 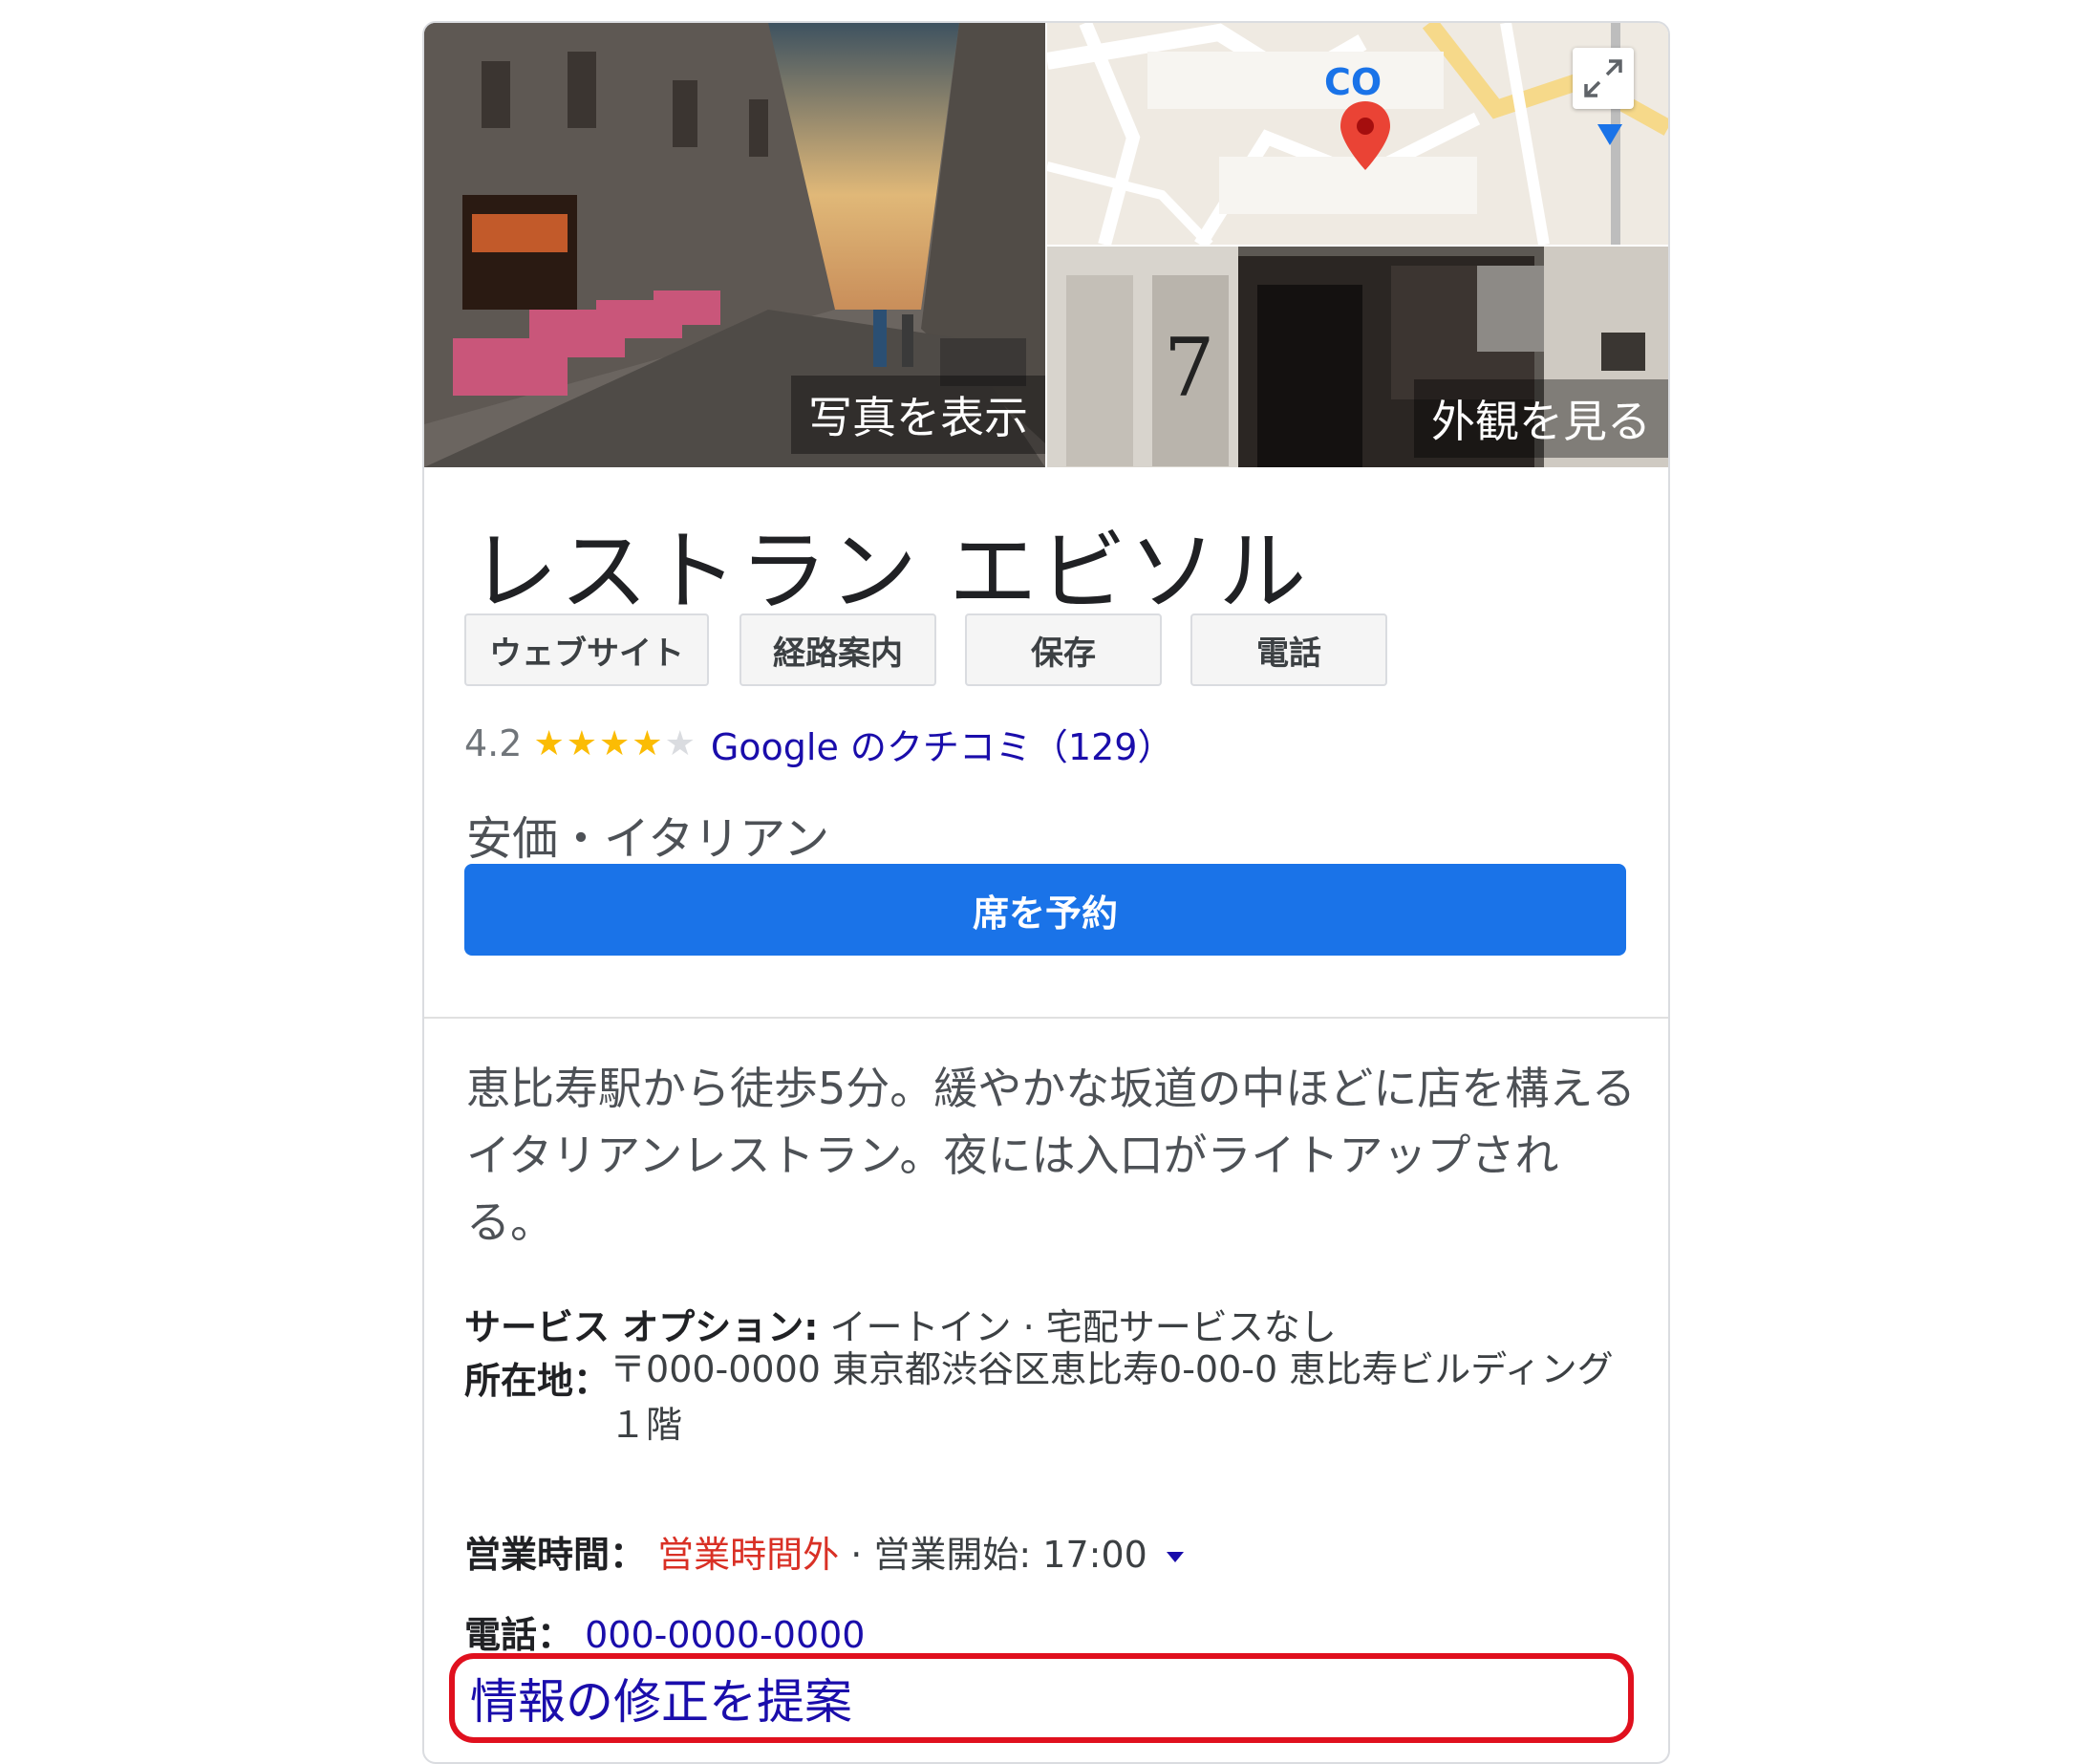 I want to click on rating-value: 4.2, so click(x=493, y=743).